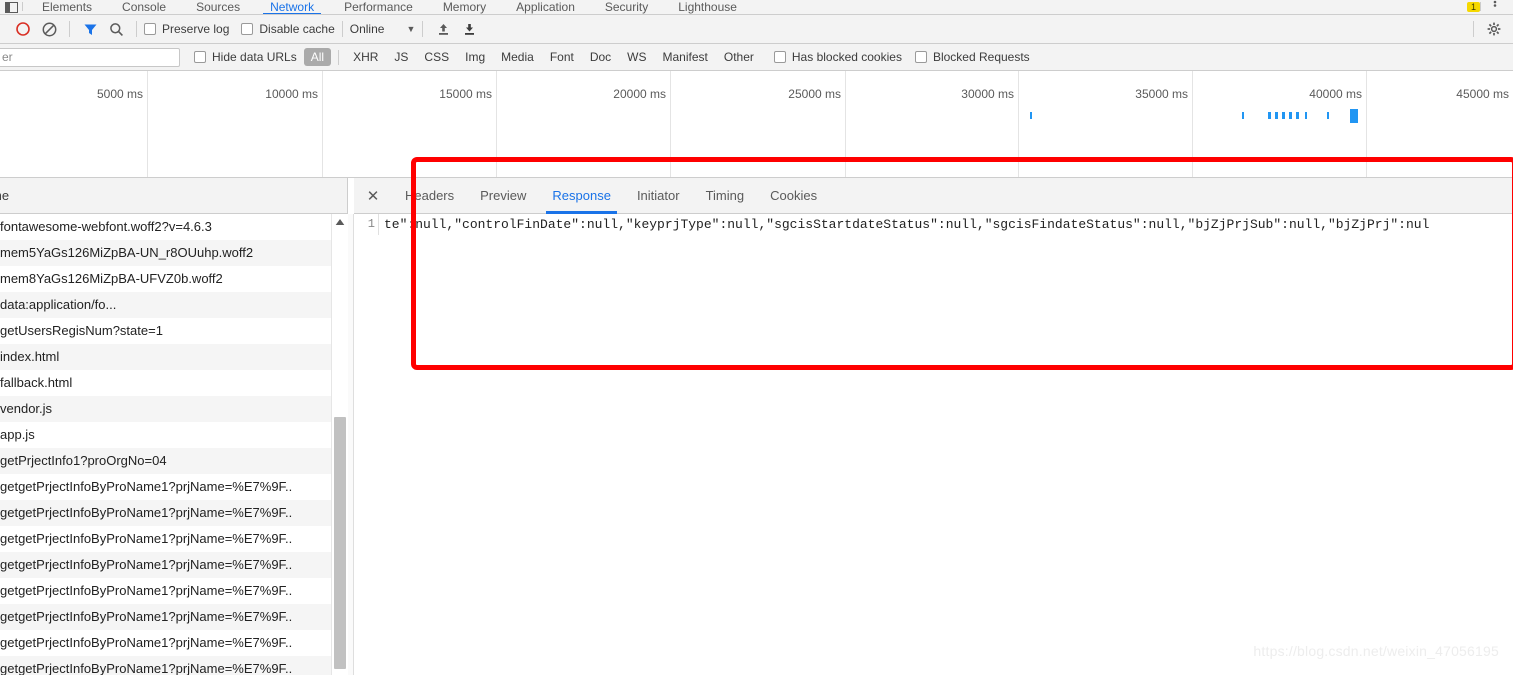  I want to click on request-list-item: index.html, so click(173, 357).